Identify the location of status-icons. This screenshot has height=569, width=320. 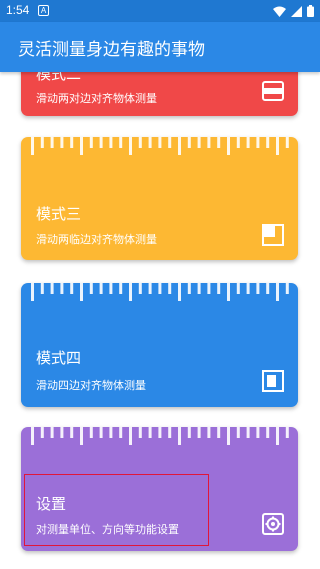
(293, 11).